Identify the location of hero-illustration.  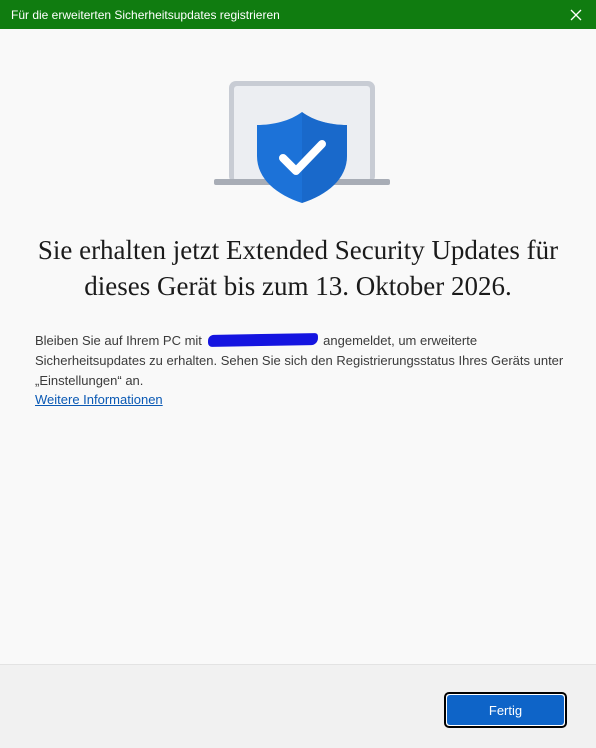
(302, 143).